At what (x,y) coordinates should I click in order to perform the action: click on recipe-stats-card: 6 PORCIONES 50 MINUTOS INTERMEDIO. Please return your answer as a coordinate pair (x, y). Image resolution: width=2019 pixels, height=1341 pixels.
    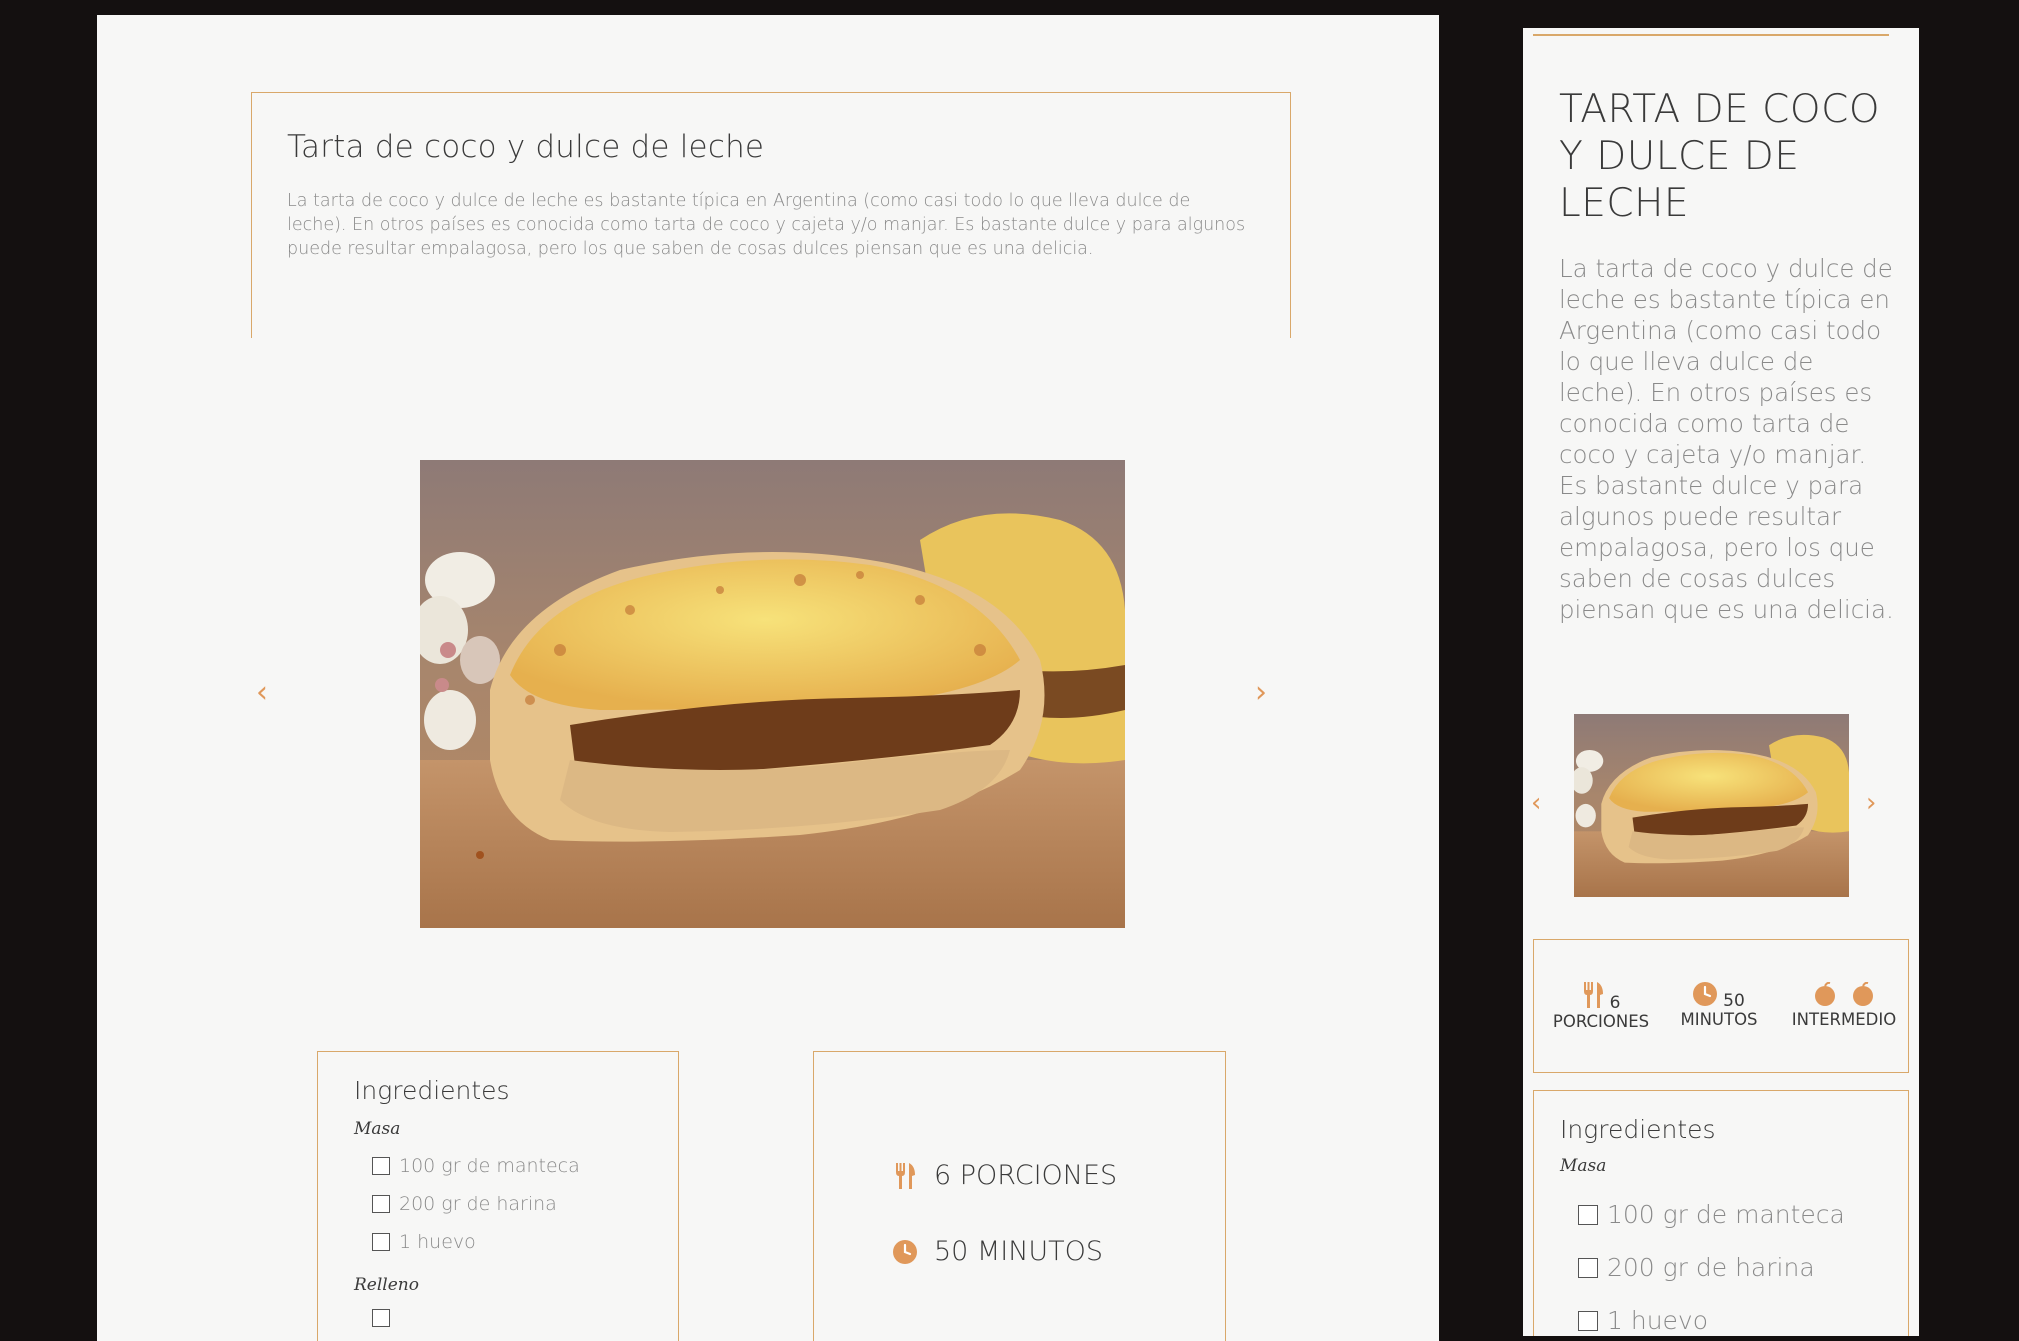
    Looking at the image, I should click on (1721, 1006).